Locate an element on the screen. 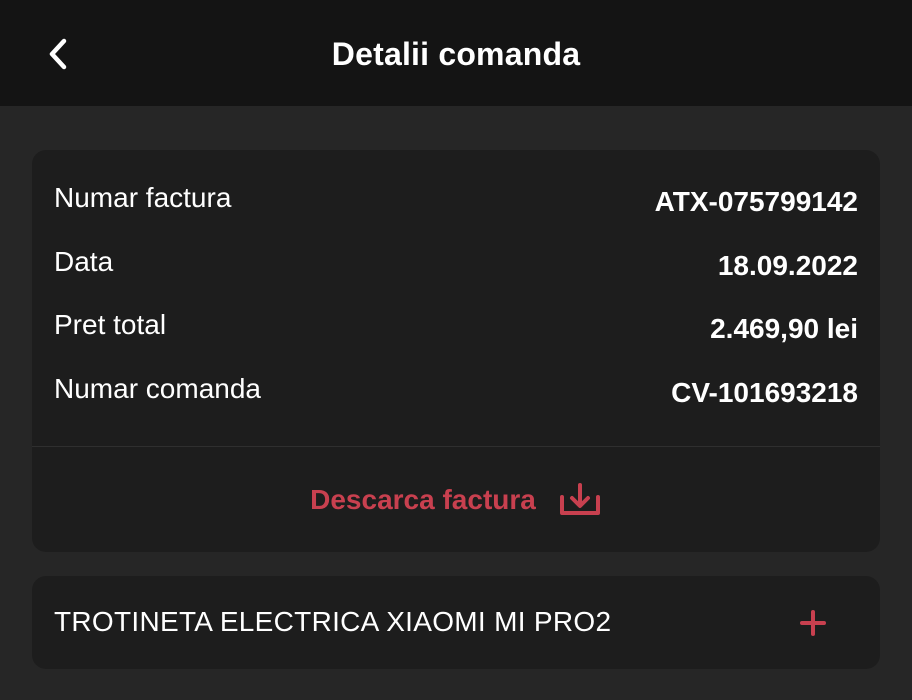 The width and height of the screenshot is (912, 700). date-label: Data is located at coordinates (84, 261).